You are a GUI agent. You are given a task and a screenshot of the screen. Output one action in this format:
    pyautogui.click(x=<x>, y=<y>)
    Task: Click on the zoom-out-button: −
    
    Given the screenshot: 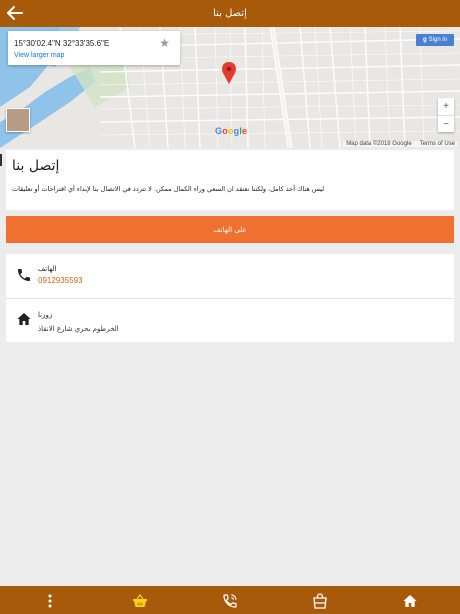 What is the action you would take?
    pyautogui.click(x=446, y=123)
    